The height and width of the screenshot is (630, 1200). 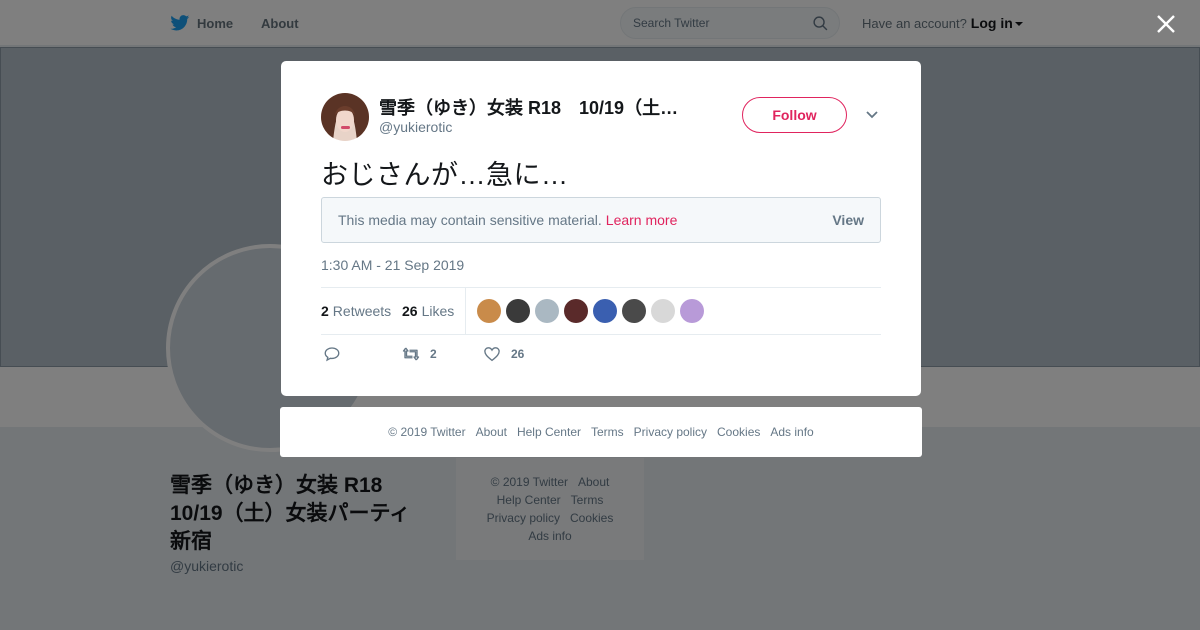 I want to click on retweet-icon, so click(x=411, y=354).